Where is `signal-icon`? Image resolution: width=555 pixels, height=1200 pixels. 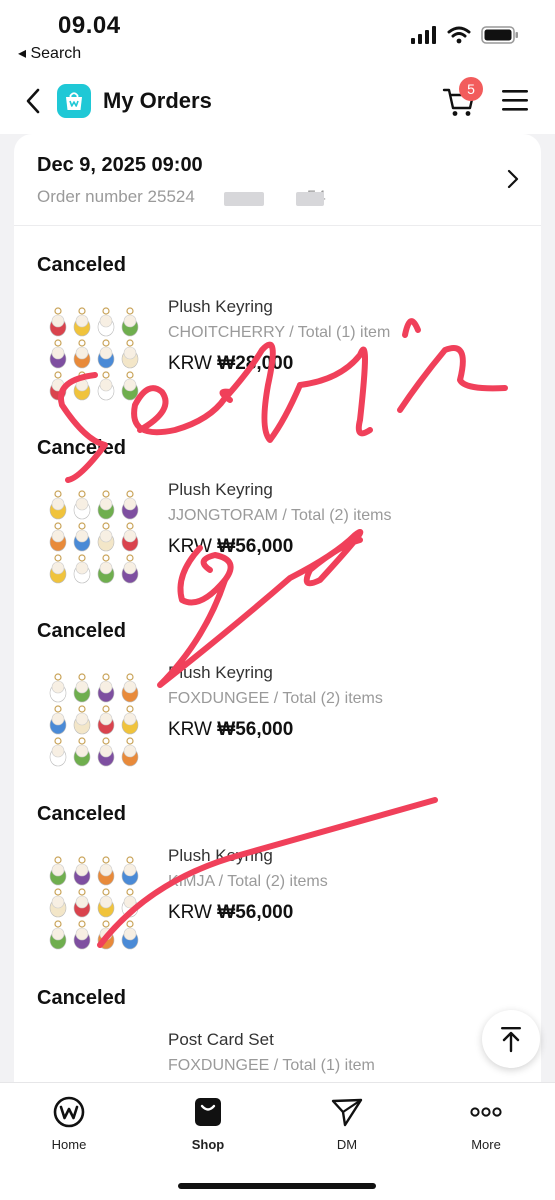 signal-icon is located at coordinates (423, 35).